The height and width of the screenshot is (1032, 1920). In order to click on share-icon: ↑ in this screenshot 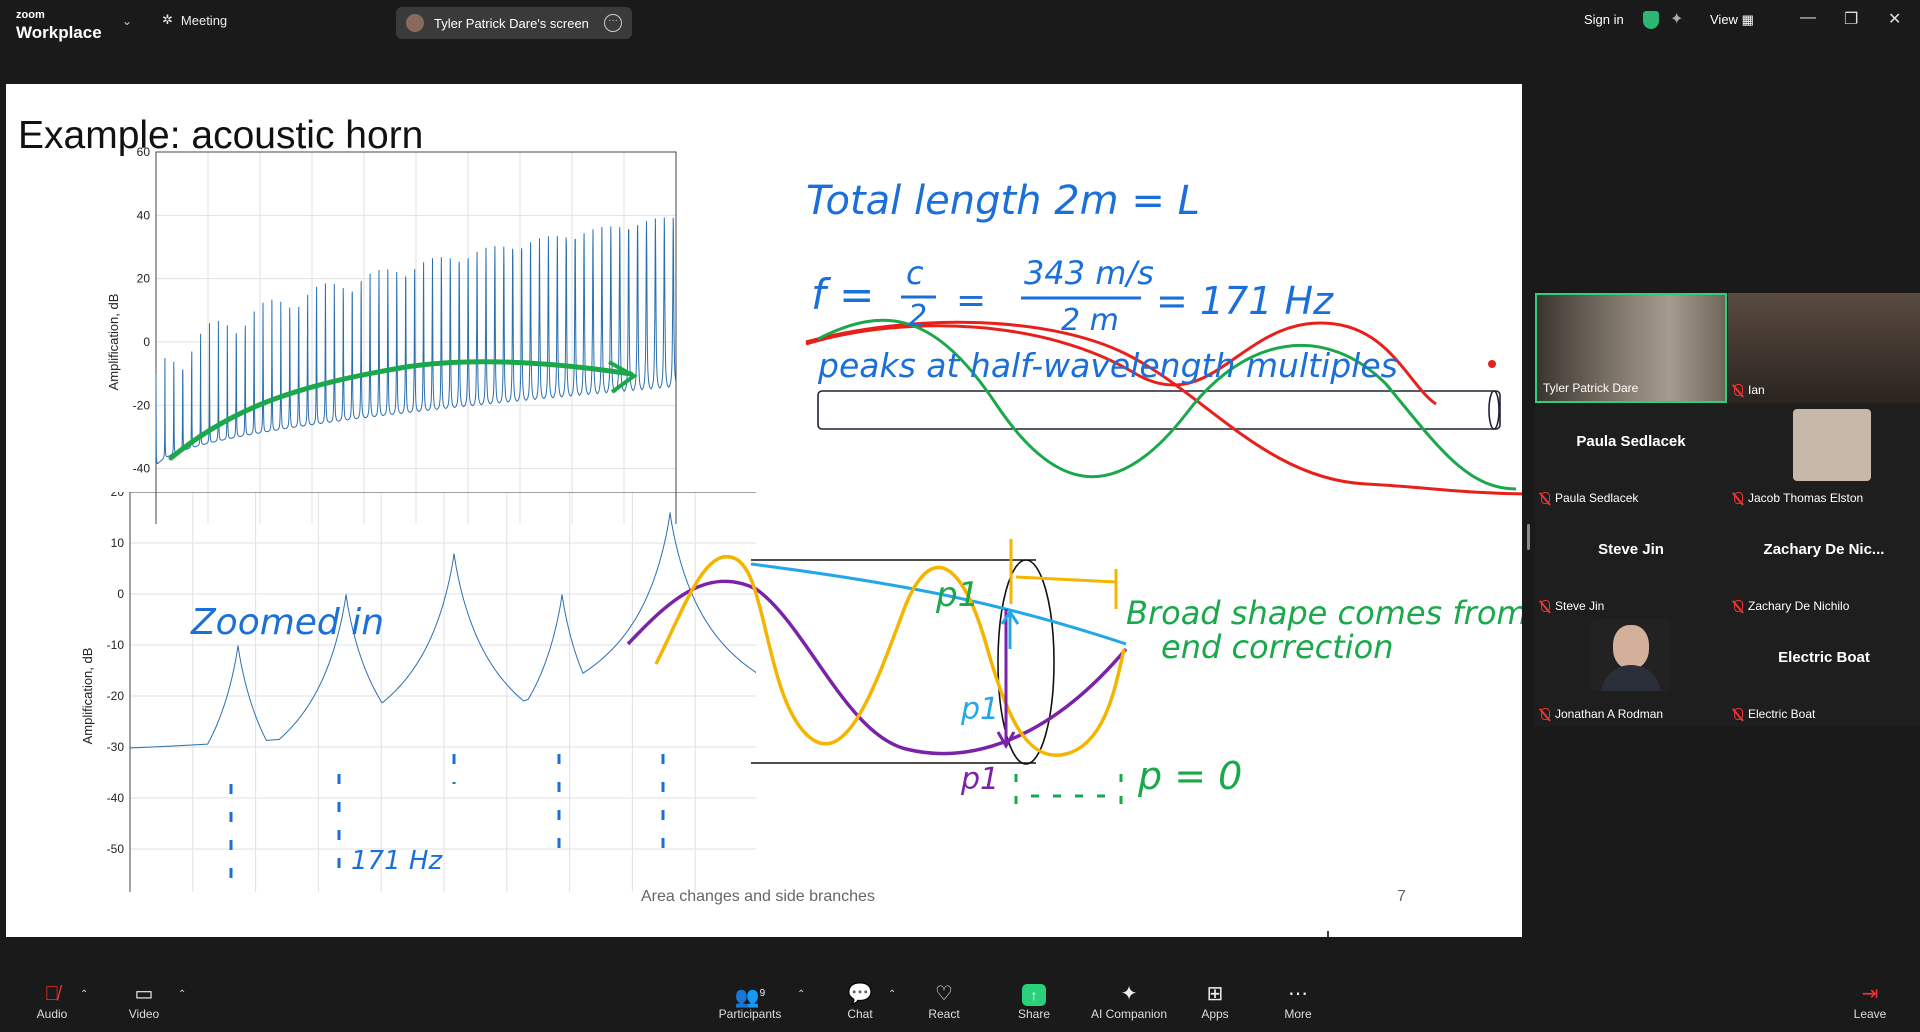, I will do `click(1034, 994)`.